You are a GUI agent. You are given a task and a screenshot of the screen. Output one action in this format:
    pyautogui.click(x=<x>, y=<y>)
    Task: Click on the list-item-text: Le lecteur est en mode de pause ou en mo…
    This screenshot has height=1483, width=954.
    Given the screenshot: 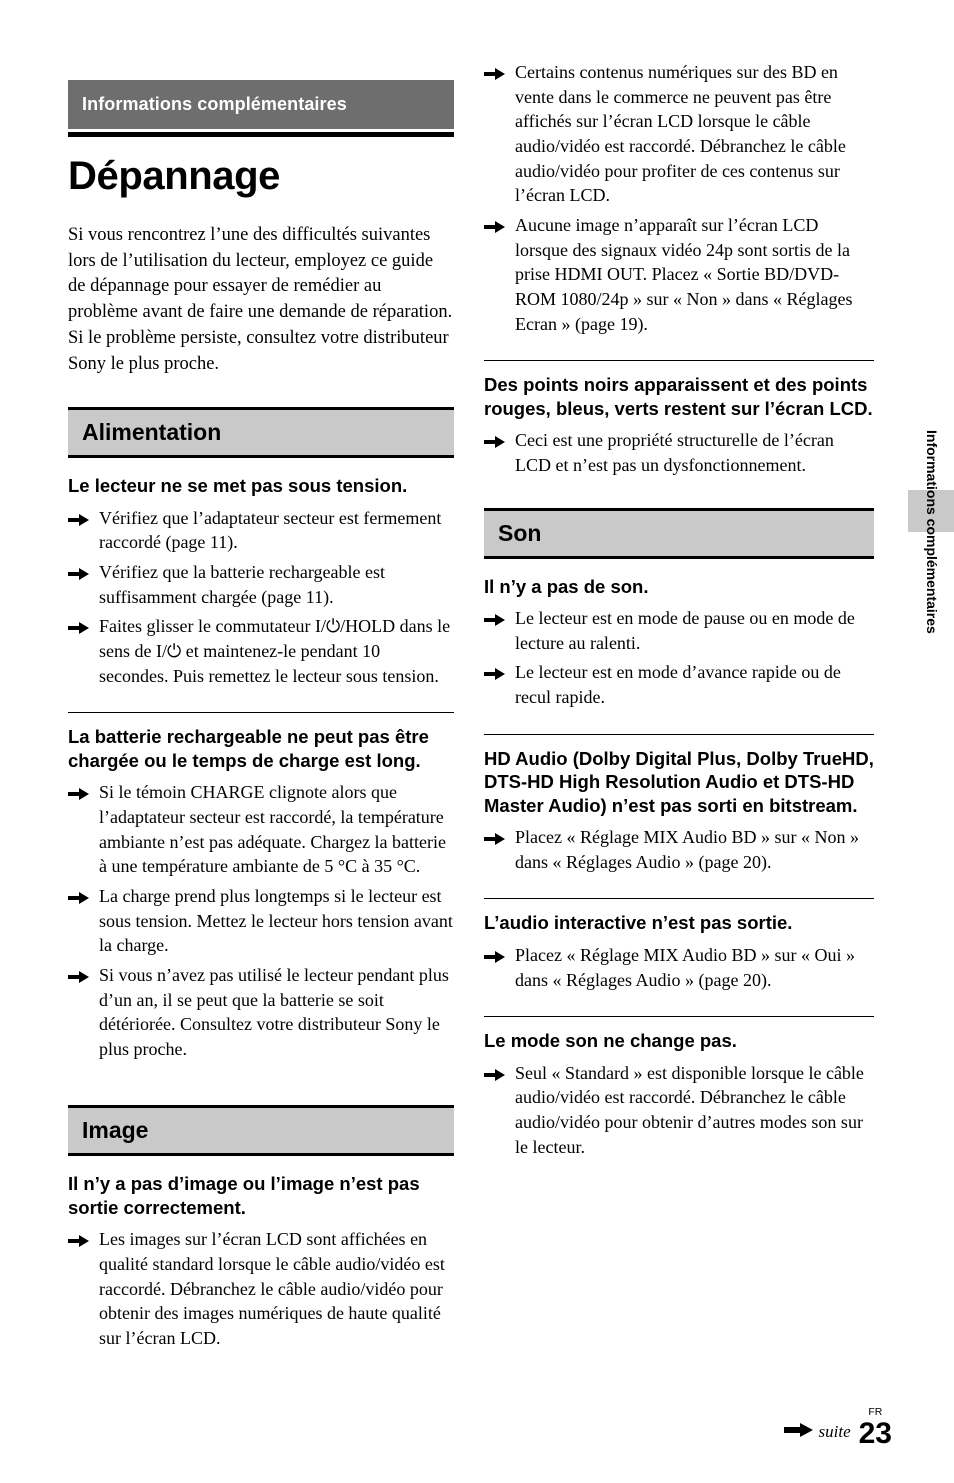 What is the action you would take?
    pyautogui.click(x=685, y=630)
    